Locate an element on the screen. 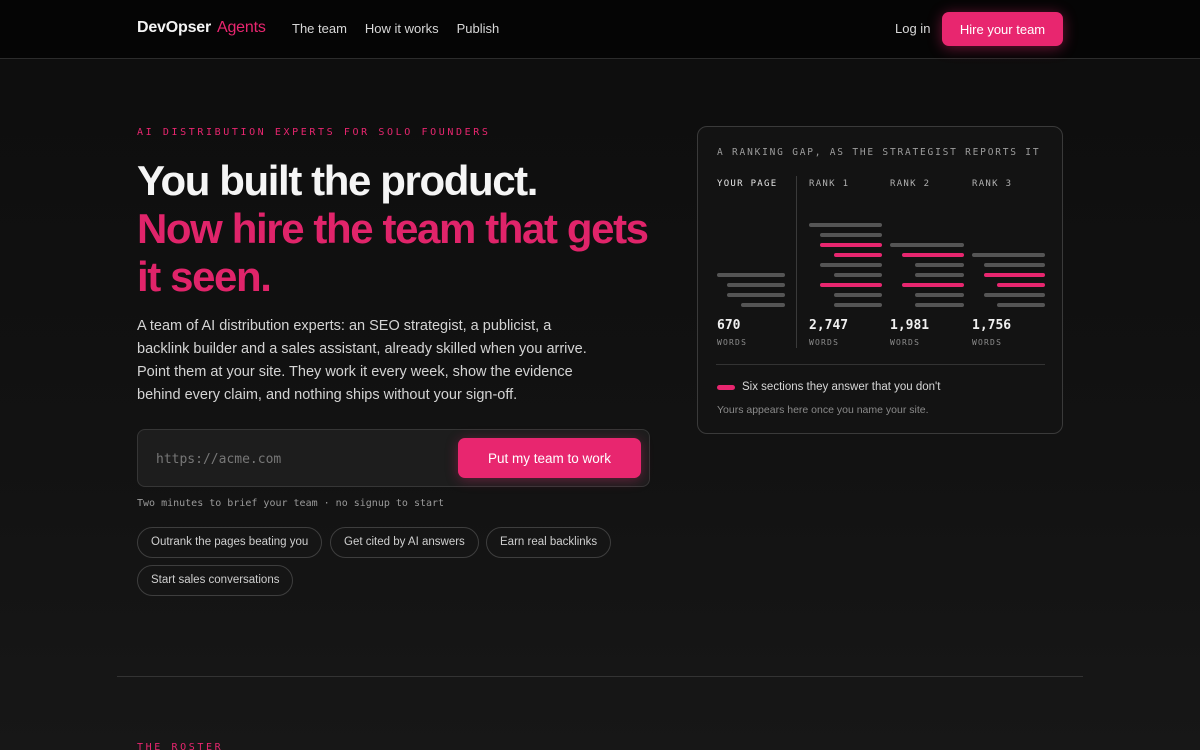  card-divider is located at coordinates (880, 364).